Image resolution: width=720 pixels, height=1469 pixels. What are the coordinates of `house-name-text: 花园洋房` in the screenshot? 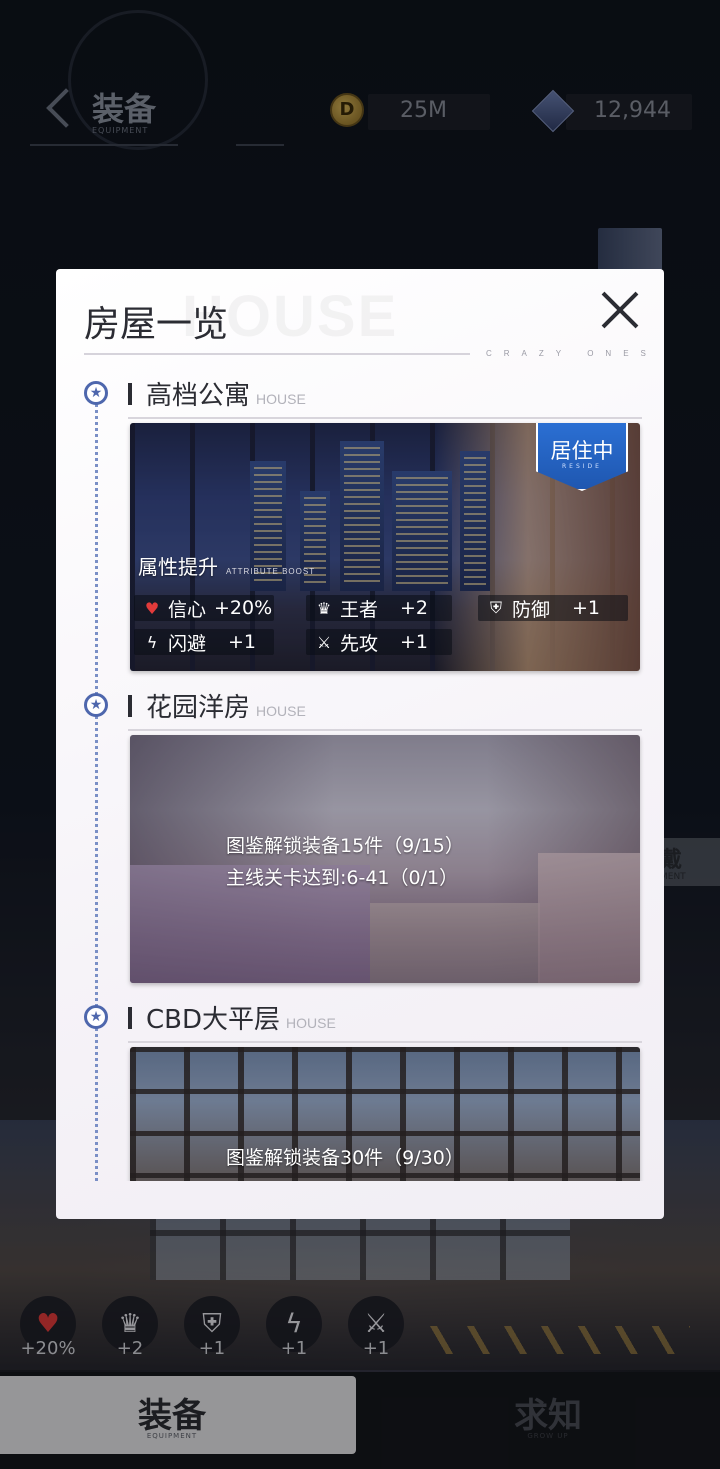 It's located at (198, 708).